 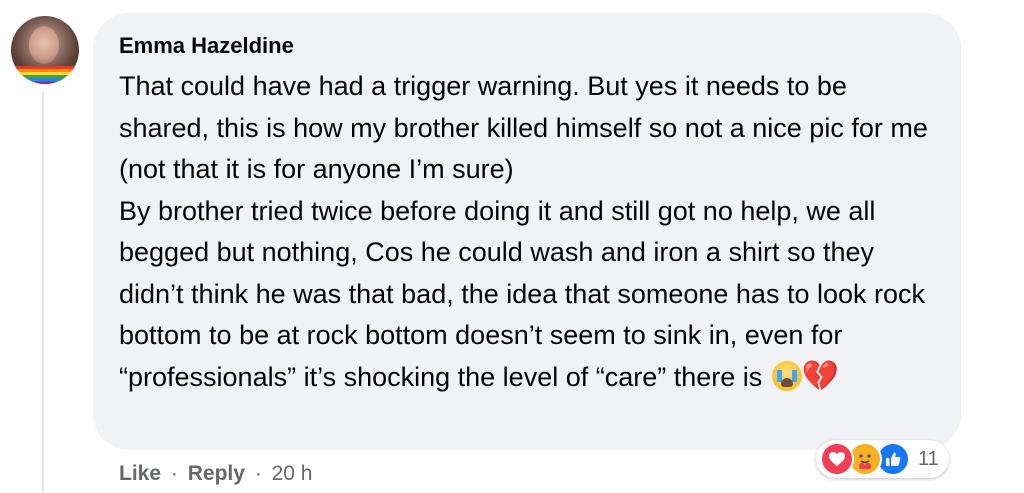 I want to click on reply-button: Reply, so click(x=216, y=473).